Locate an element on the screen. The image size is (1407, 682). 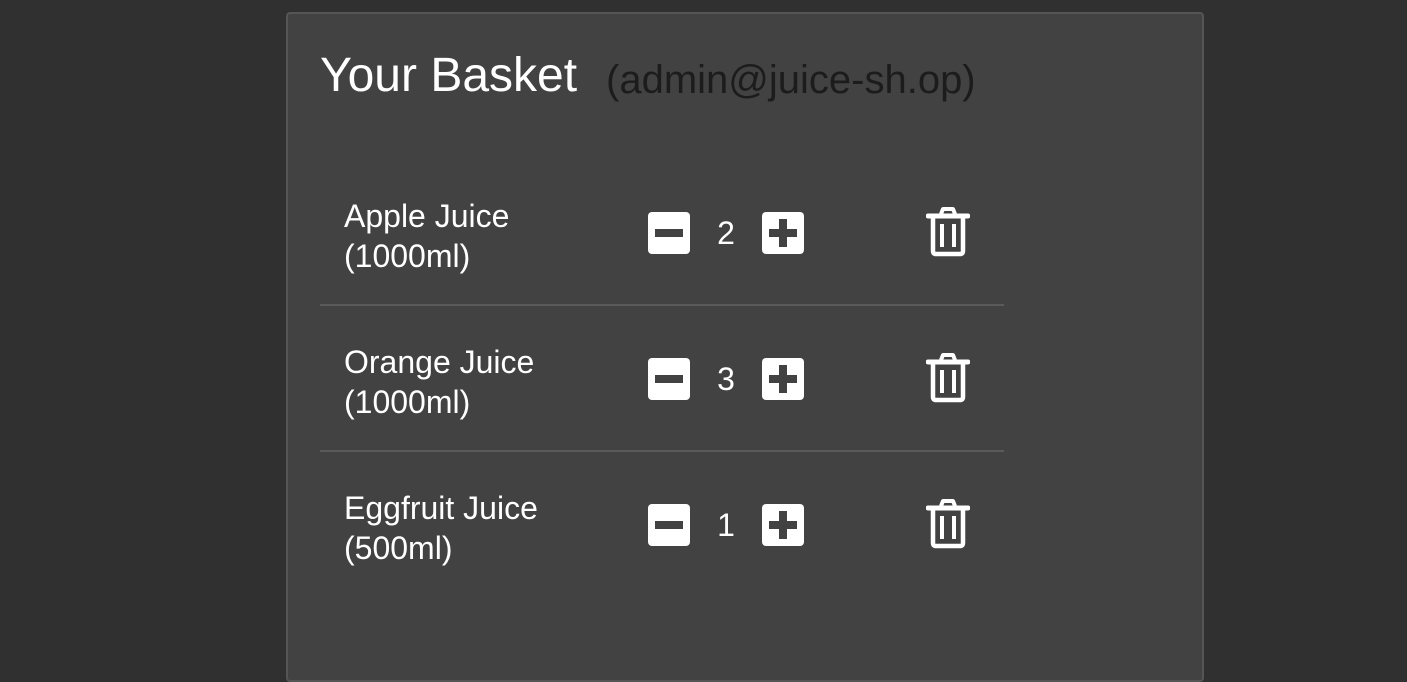
quantity-value: 3 is located at coordinates (726, 379).